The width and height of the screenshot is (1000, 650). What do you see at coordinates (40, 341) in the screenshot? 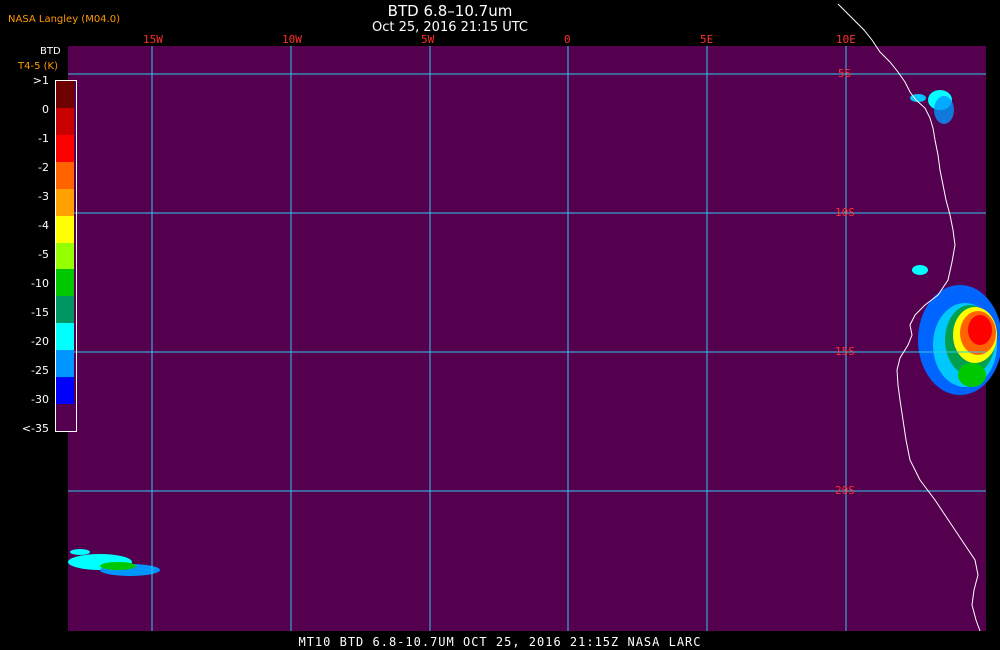
I see `legend-label: -20` at bounding box center [40, 341].